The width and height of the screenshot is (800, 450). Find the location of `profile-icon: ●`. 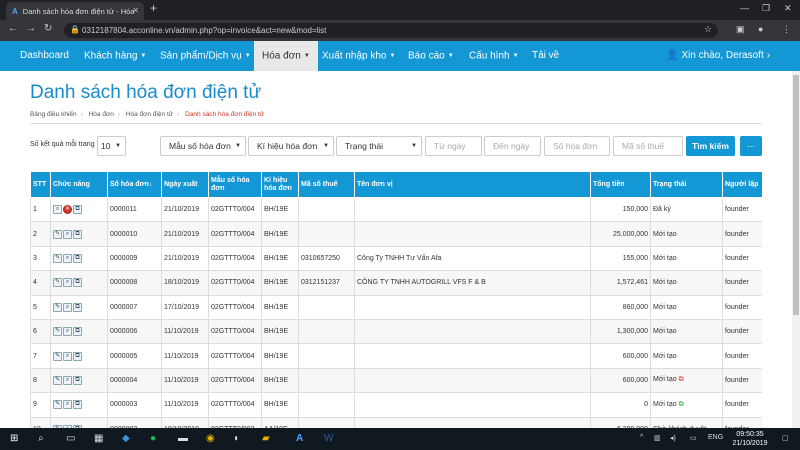

profile-icon: ● is located at coordinates (760, 29).